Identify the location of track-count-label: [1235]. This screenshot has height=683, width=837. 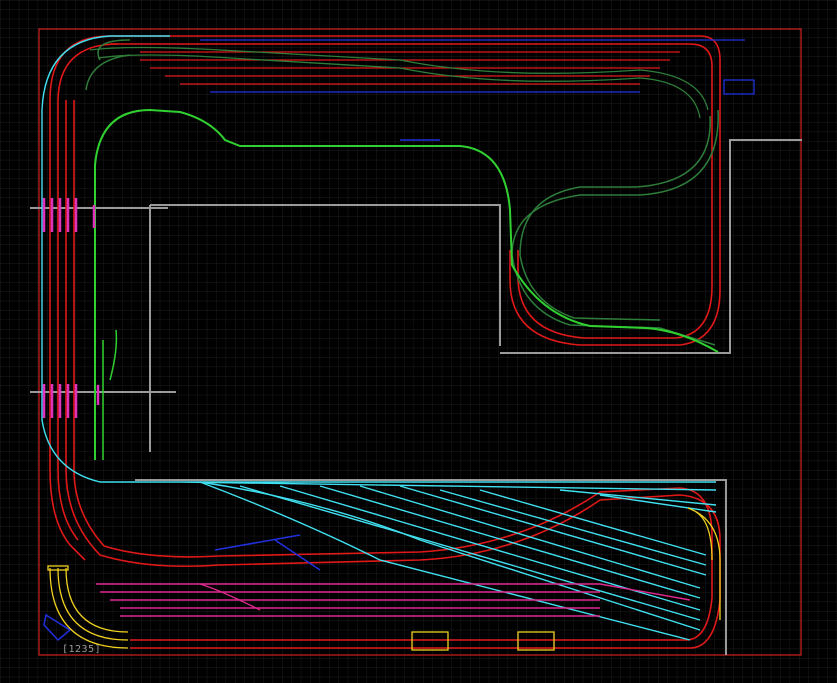
(82, 649).